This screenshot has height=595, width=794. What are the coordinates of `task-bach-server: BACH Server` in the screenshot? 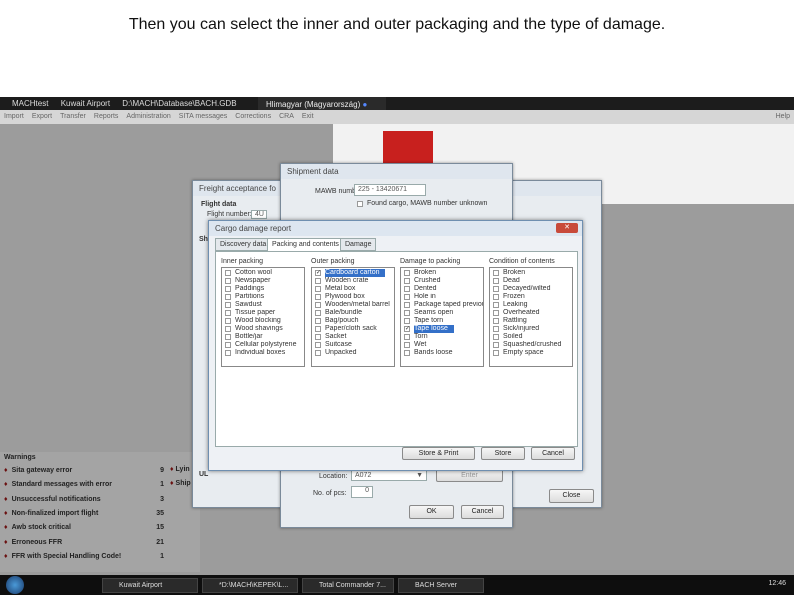 It's located at (441, 585).